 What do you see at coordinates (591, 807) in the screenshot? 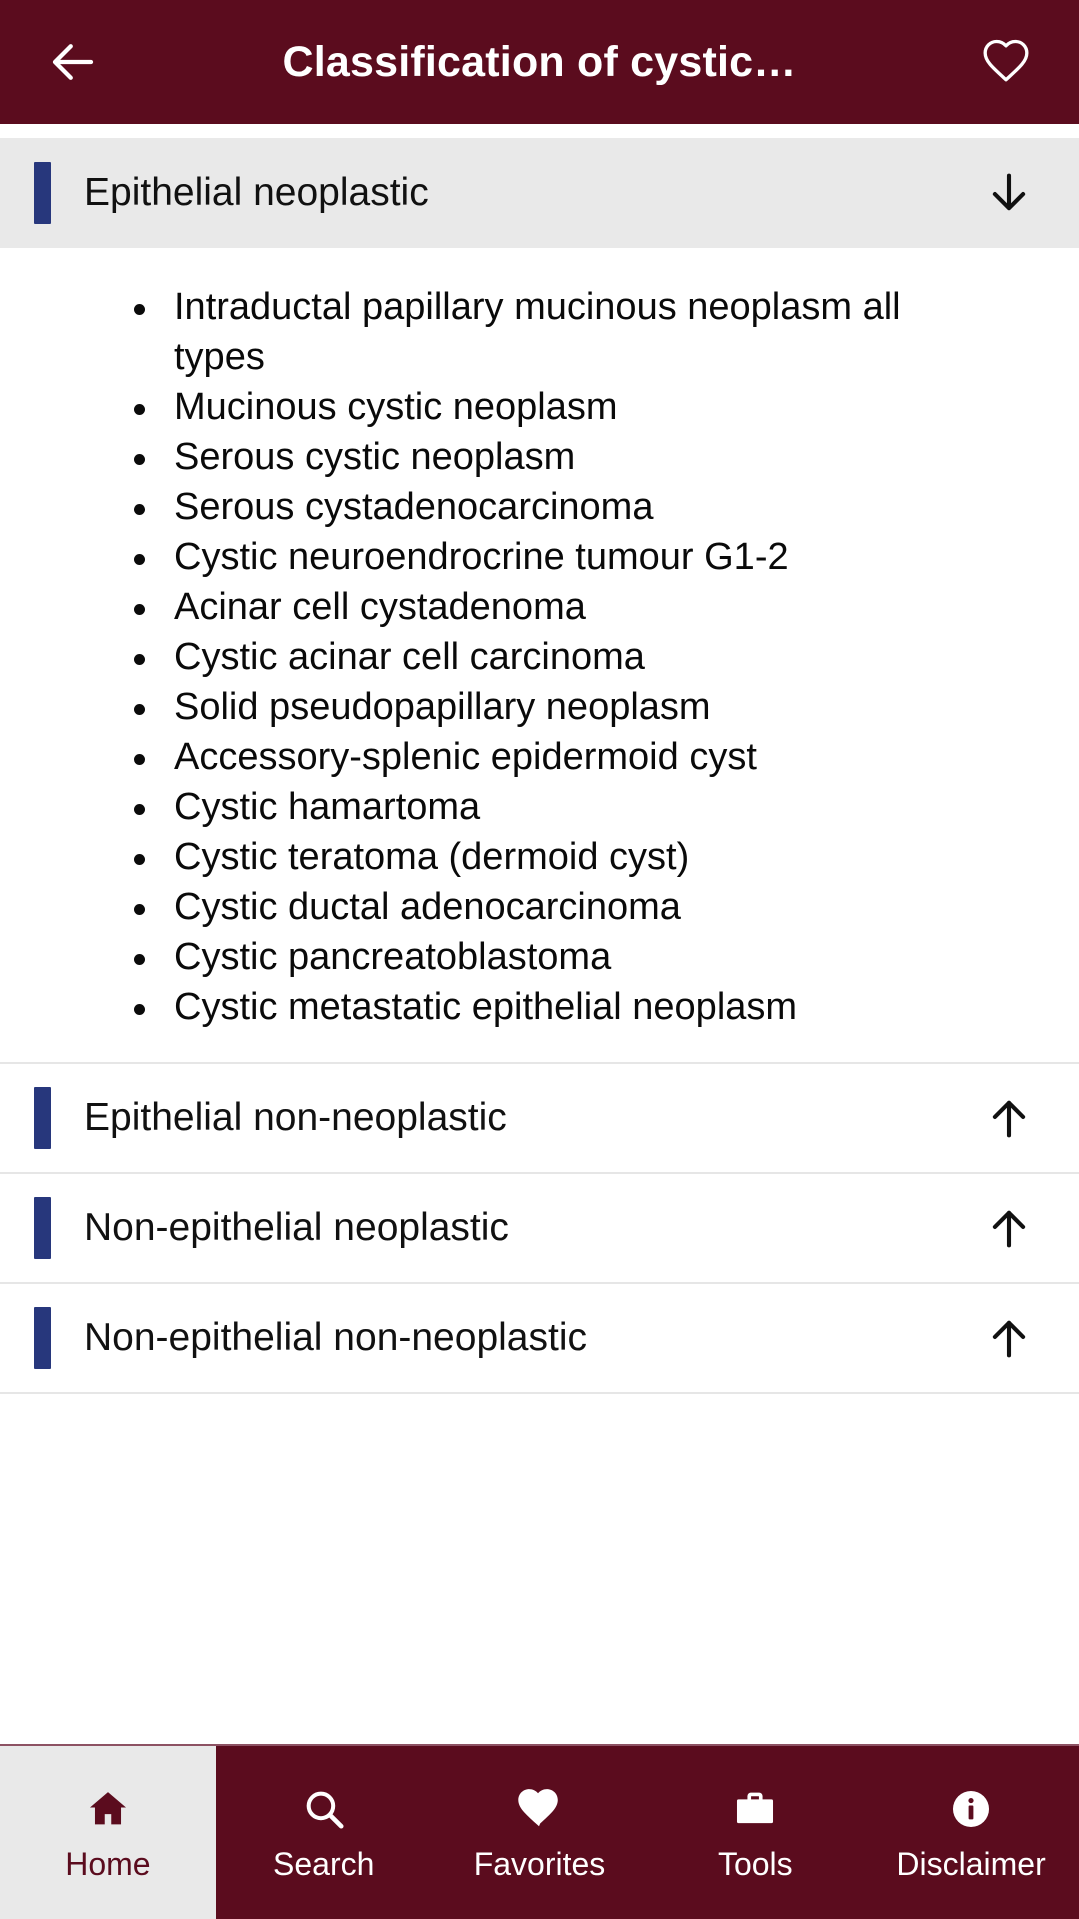
I see `list-item: Cystic hamartoma` at bounding box center [591, 807].